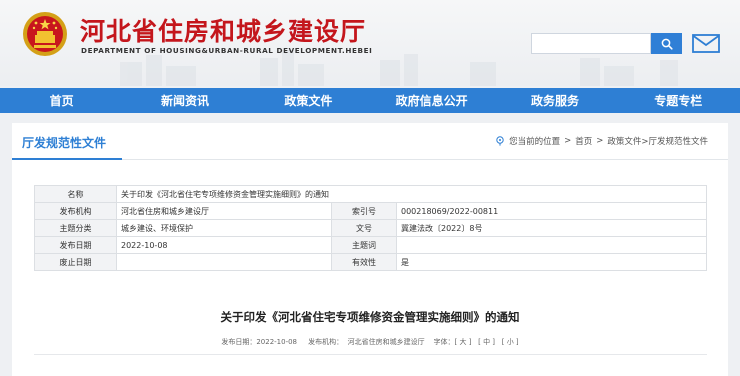 Image resolution: width=740 pixels, height=376 pixels. I want to click on breadcrumb-prefix: 您当前的位置, so click(535, 142).